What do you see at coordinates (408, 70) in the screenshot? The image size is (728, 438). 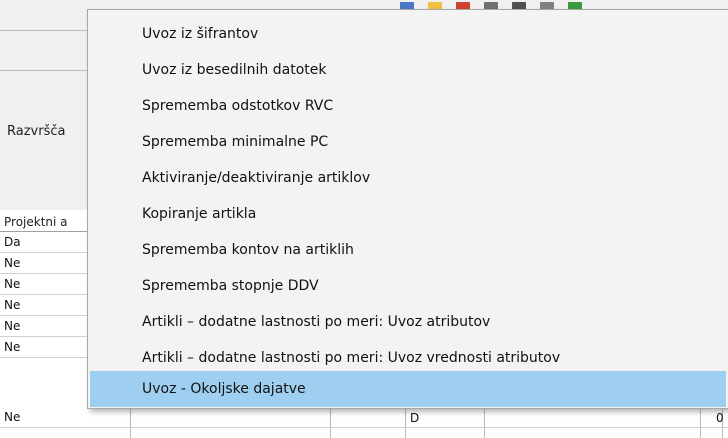 I see `menu-item-uvoz-iz-besedilnih-datotek: Uvoz iz besedilnih datotek` at bounding box center [408, 70].